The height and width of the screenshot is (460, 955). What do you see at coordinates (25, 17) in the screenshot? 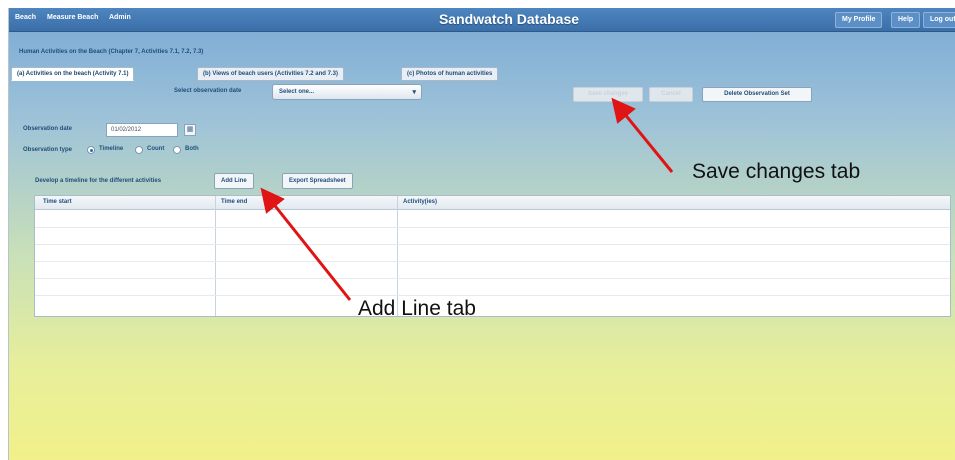
I see `nav-link-beach: Beach` at bounding box center [25, 17].